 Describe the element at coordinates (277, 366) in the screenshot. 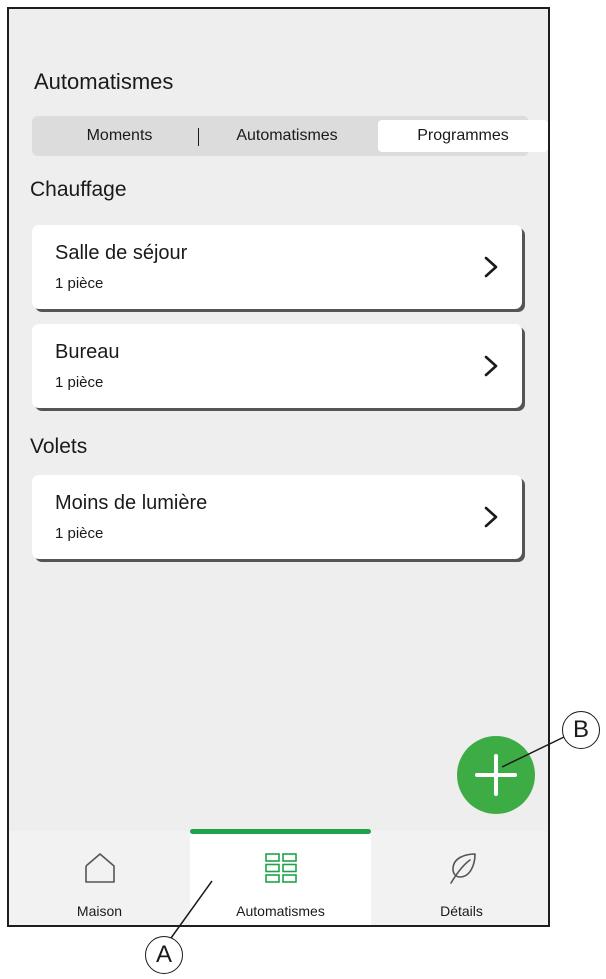

I see `list-item-bureau: Bureau 1 pièce` at that location.